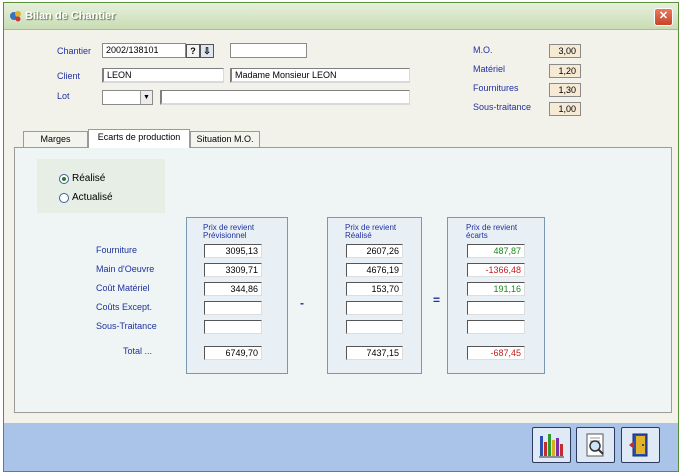 The image size is (684, 476). Describe the element at coordinates (477, 235) in the screenshot. I see `ecarts-head-2: écarts` at that location.